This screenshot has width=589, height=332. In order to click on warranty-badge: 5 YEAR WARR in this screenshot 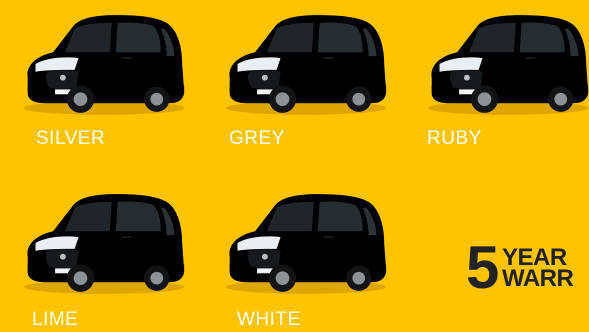, I will do `click(527, 271)`.